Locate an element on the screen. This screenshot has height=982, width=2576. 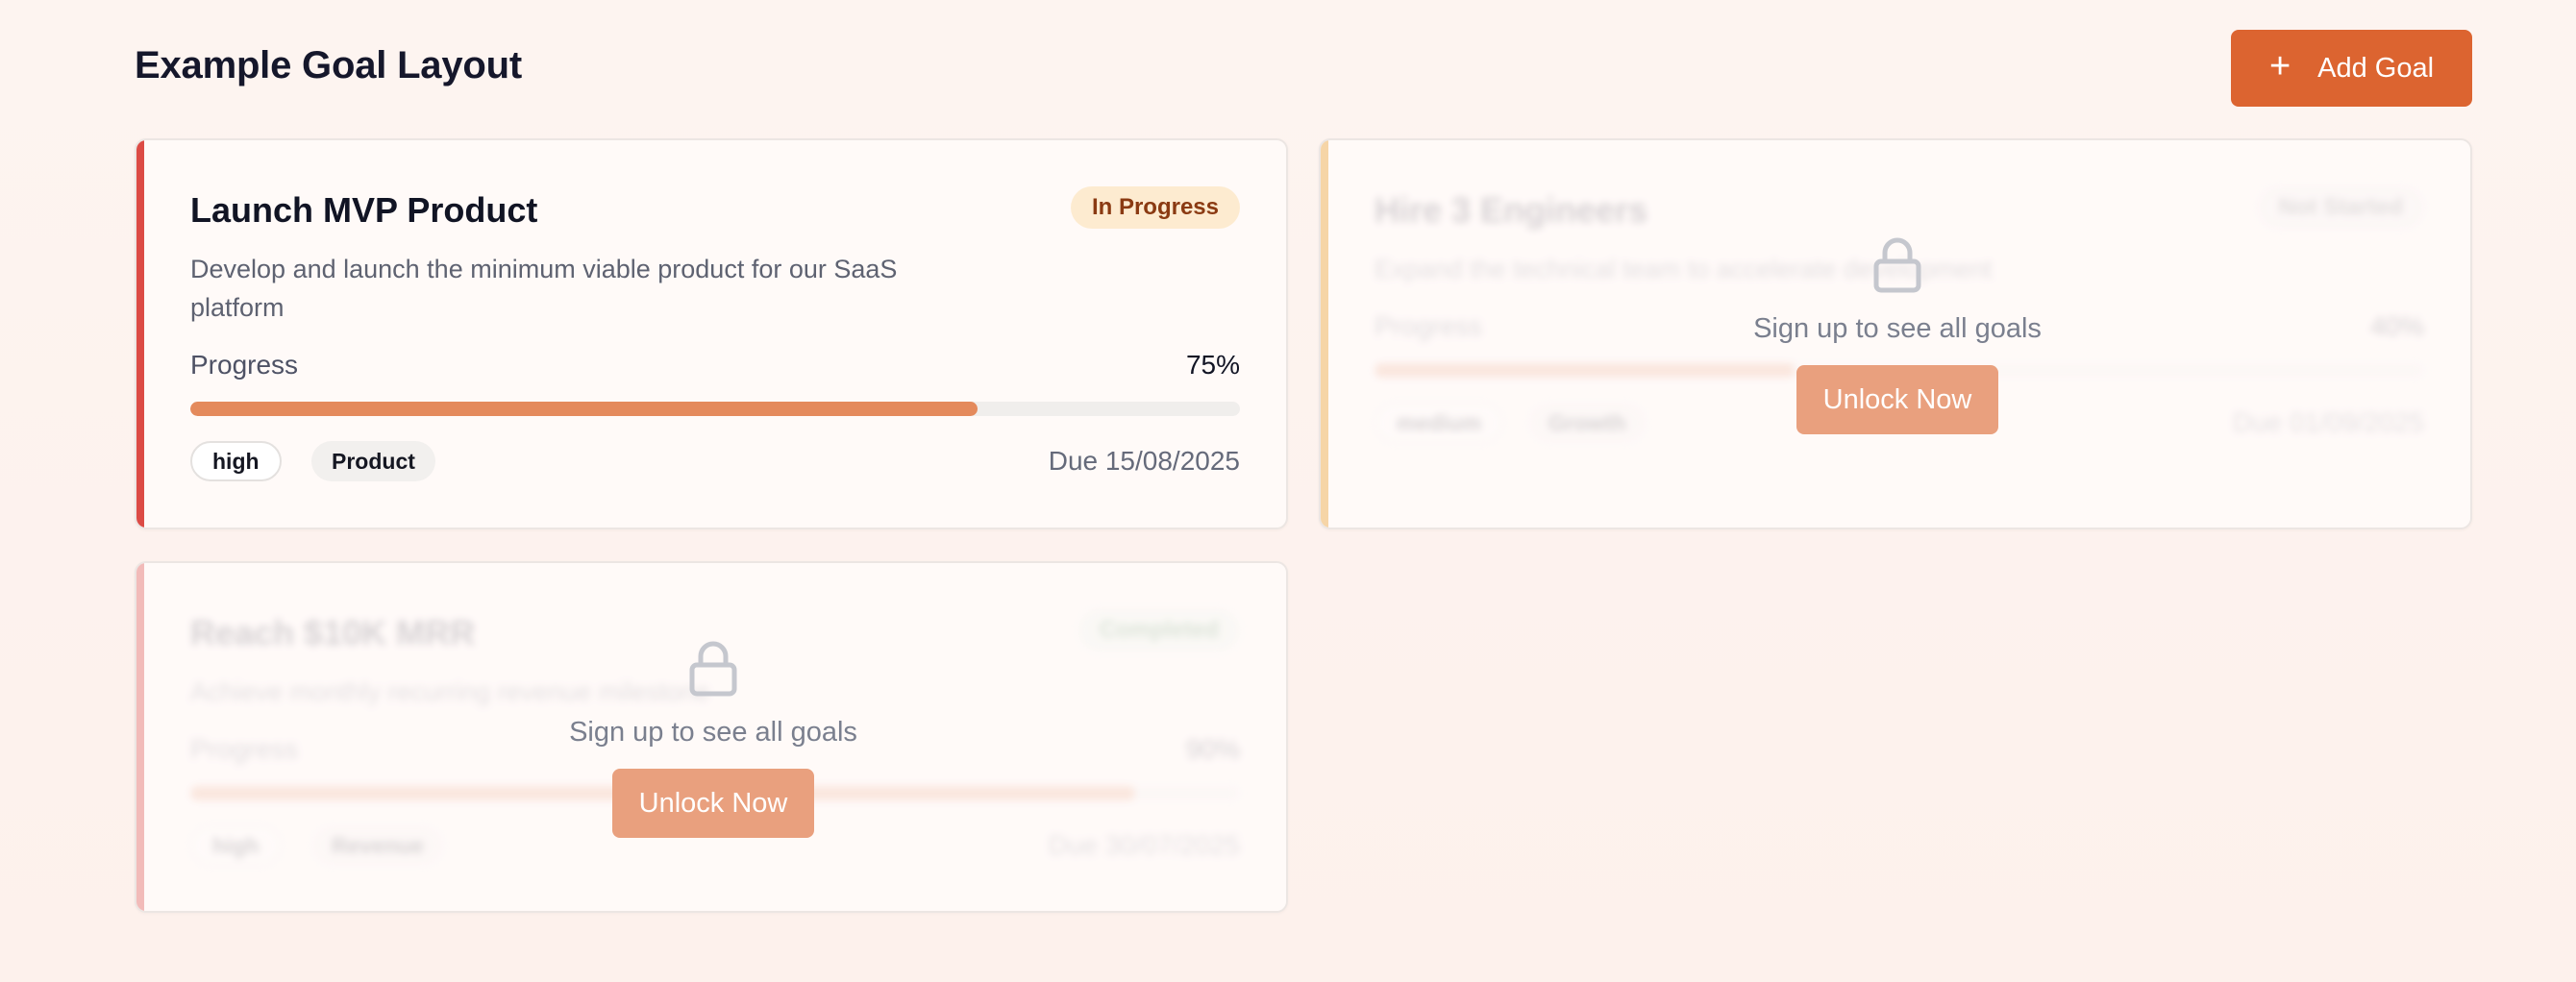
page-title: Example Goal Layout is located at coordinates (329, 65).